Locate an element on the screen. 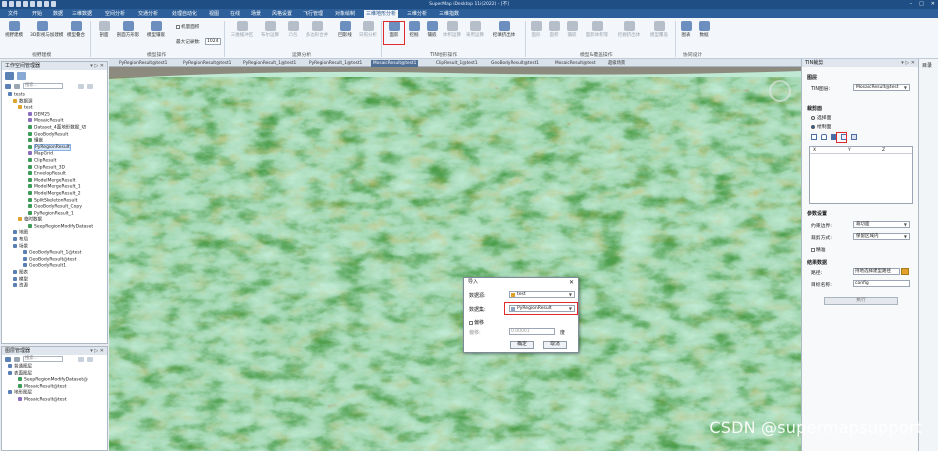  doc-tab-active: MosaicResult@test1 is located at coordinates (395, 63).